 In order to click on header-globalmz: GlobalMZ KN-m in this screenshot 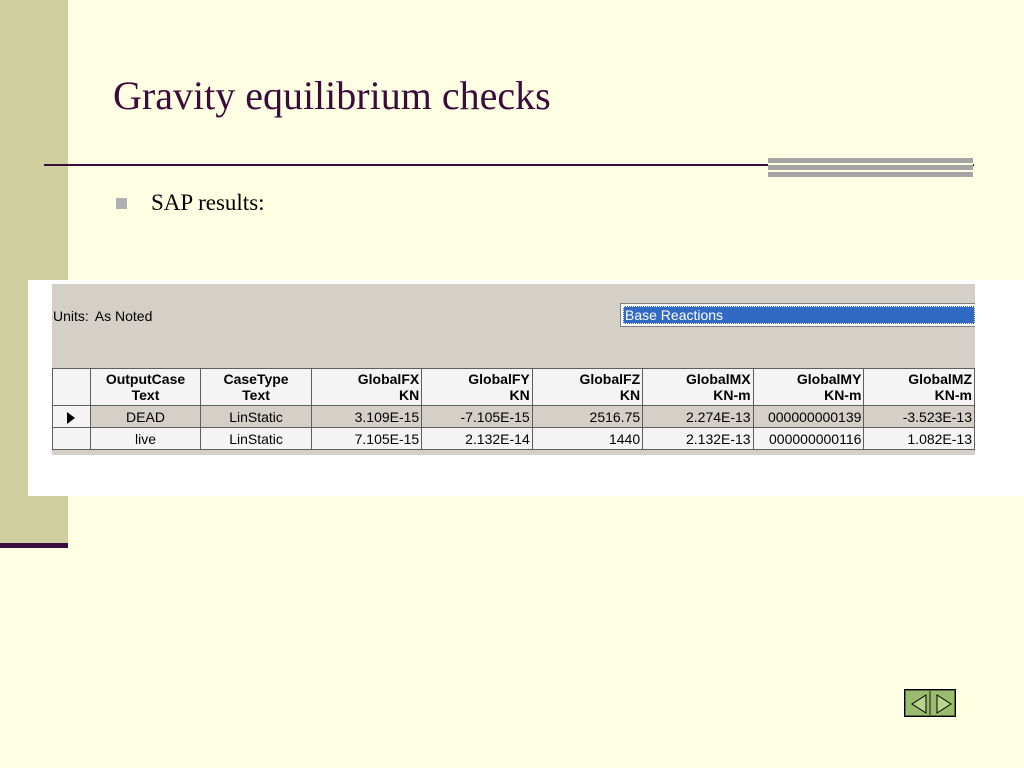, I will do `click(919, 387)`.